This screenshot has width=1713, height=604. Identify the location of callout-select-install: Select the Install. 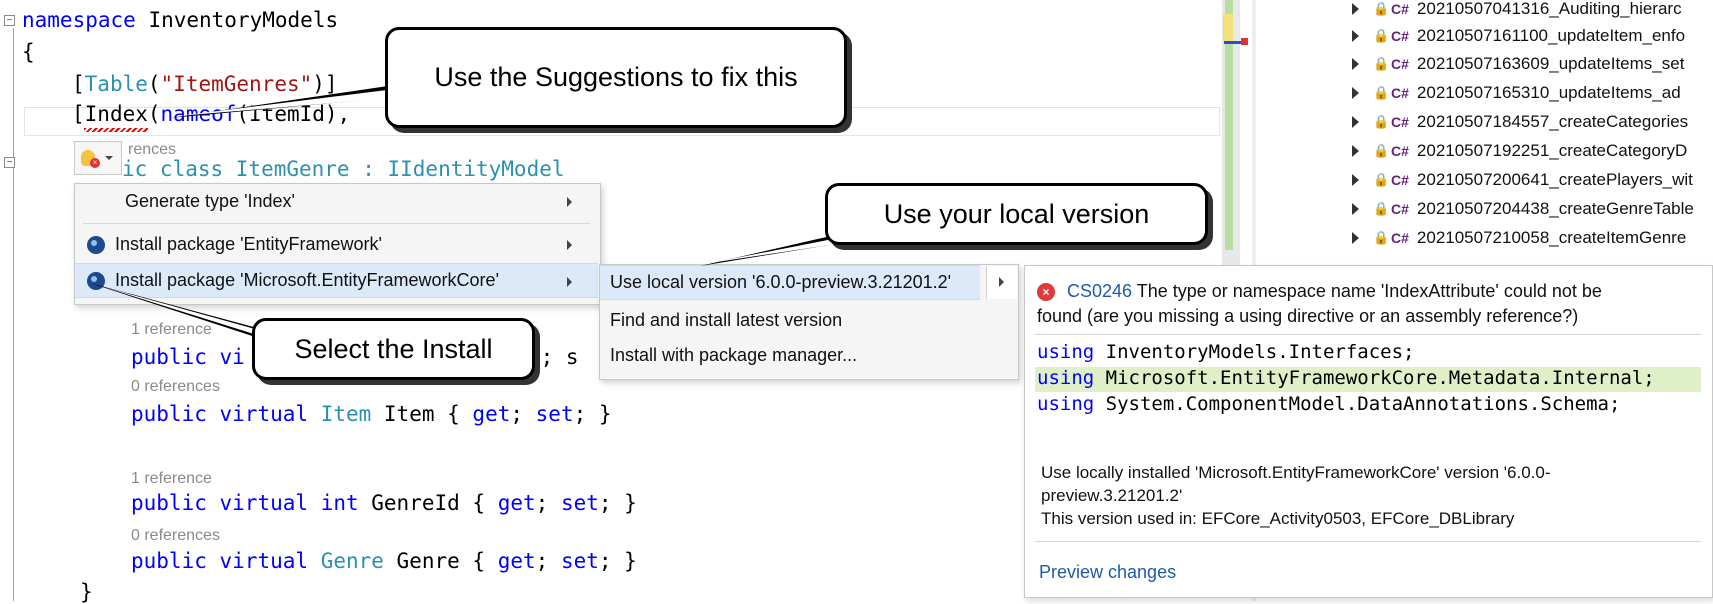
(393, 349).